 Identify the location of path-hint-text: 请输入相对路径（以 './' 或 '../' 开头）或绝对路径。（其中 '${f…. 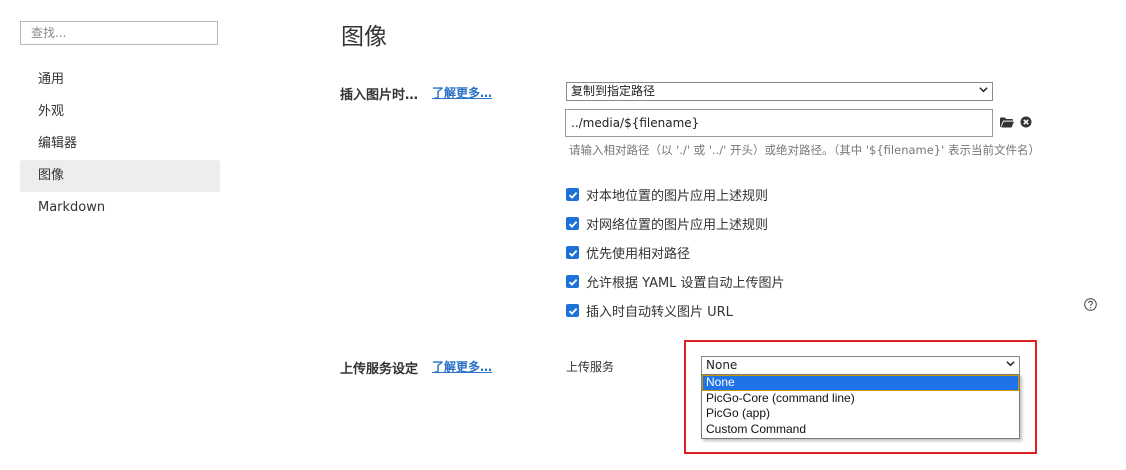
(804, 150).